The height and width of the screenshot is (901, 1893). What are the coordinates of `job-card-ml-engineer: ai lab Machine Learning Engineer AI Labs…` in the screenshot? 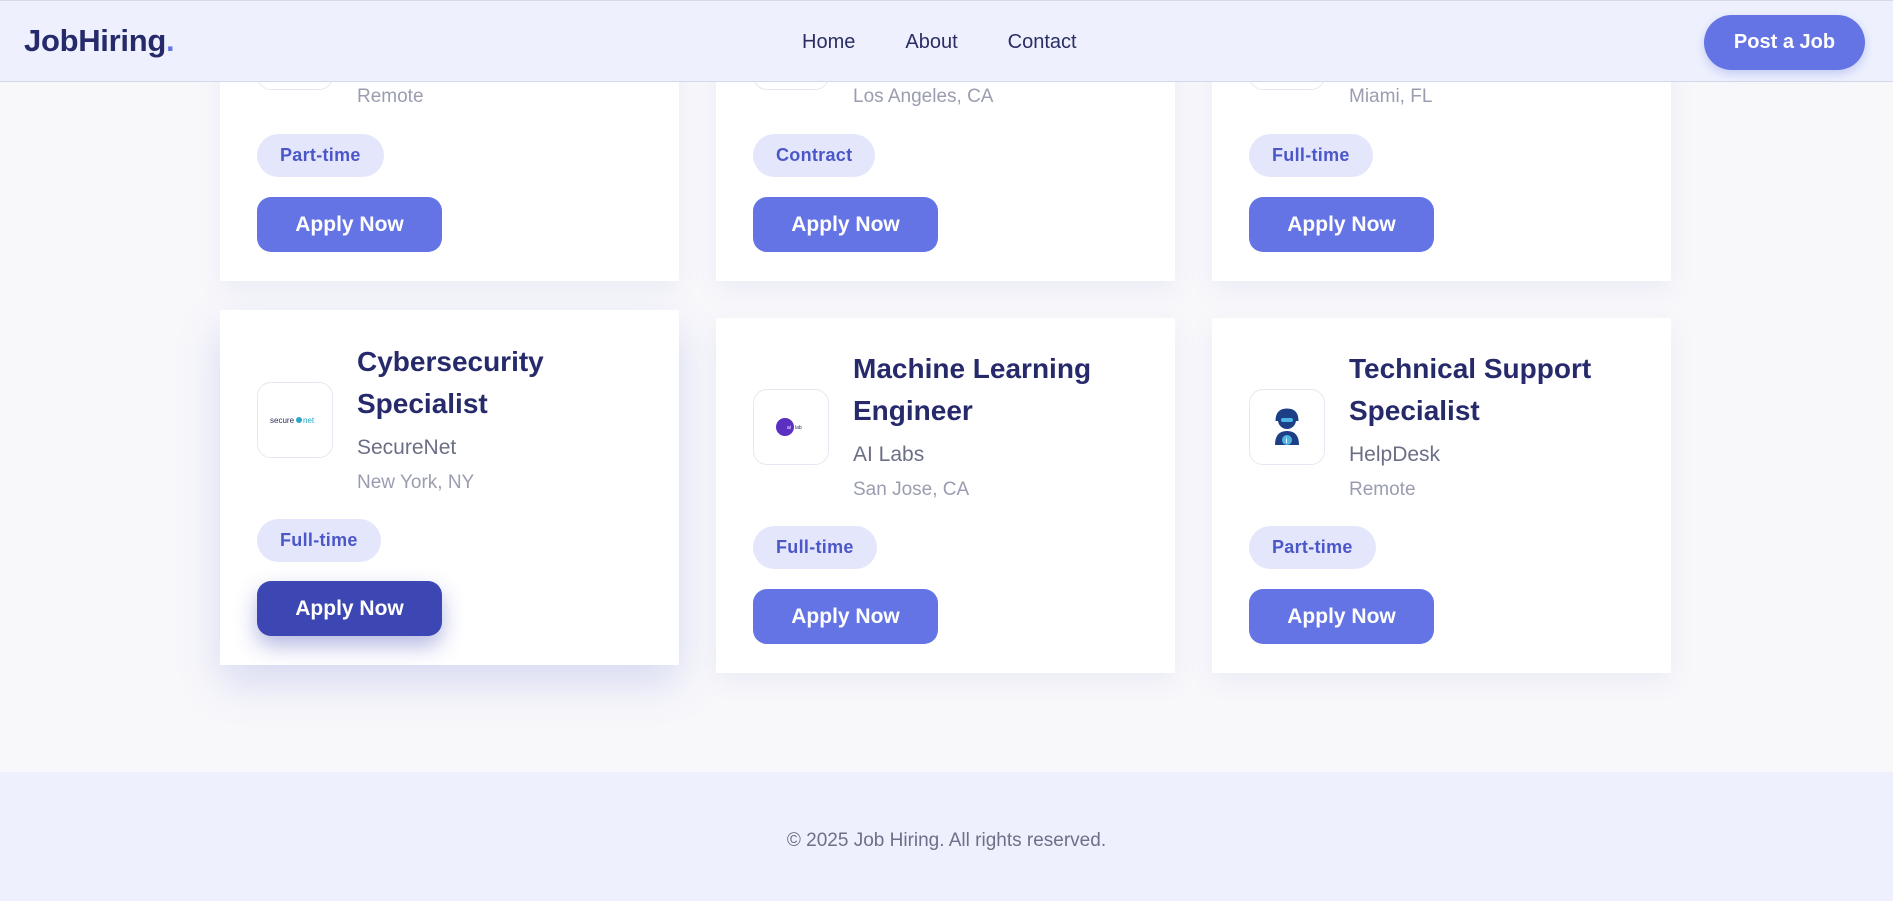 It's located at (945, 495).